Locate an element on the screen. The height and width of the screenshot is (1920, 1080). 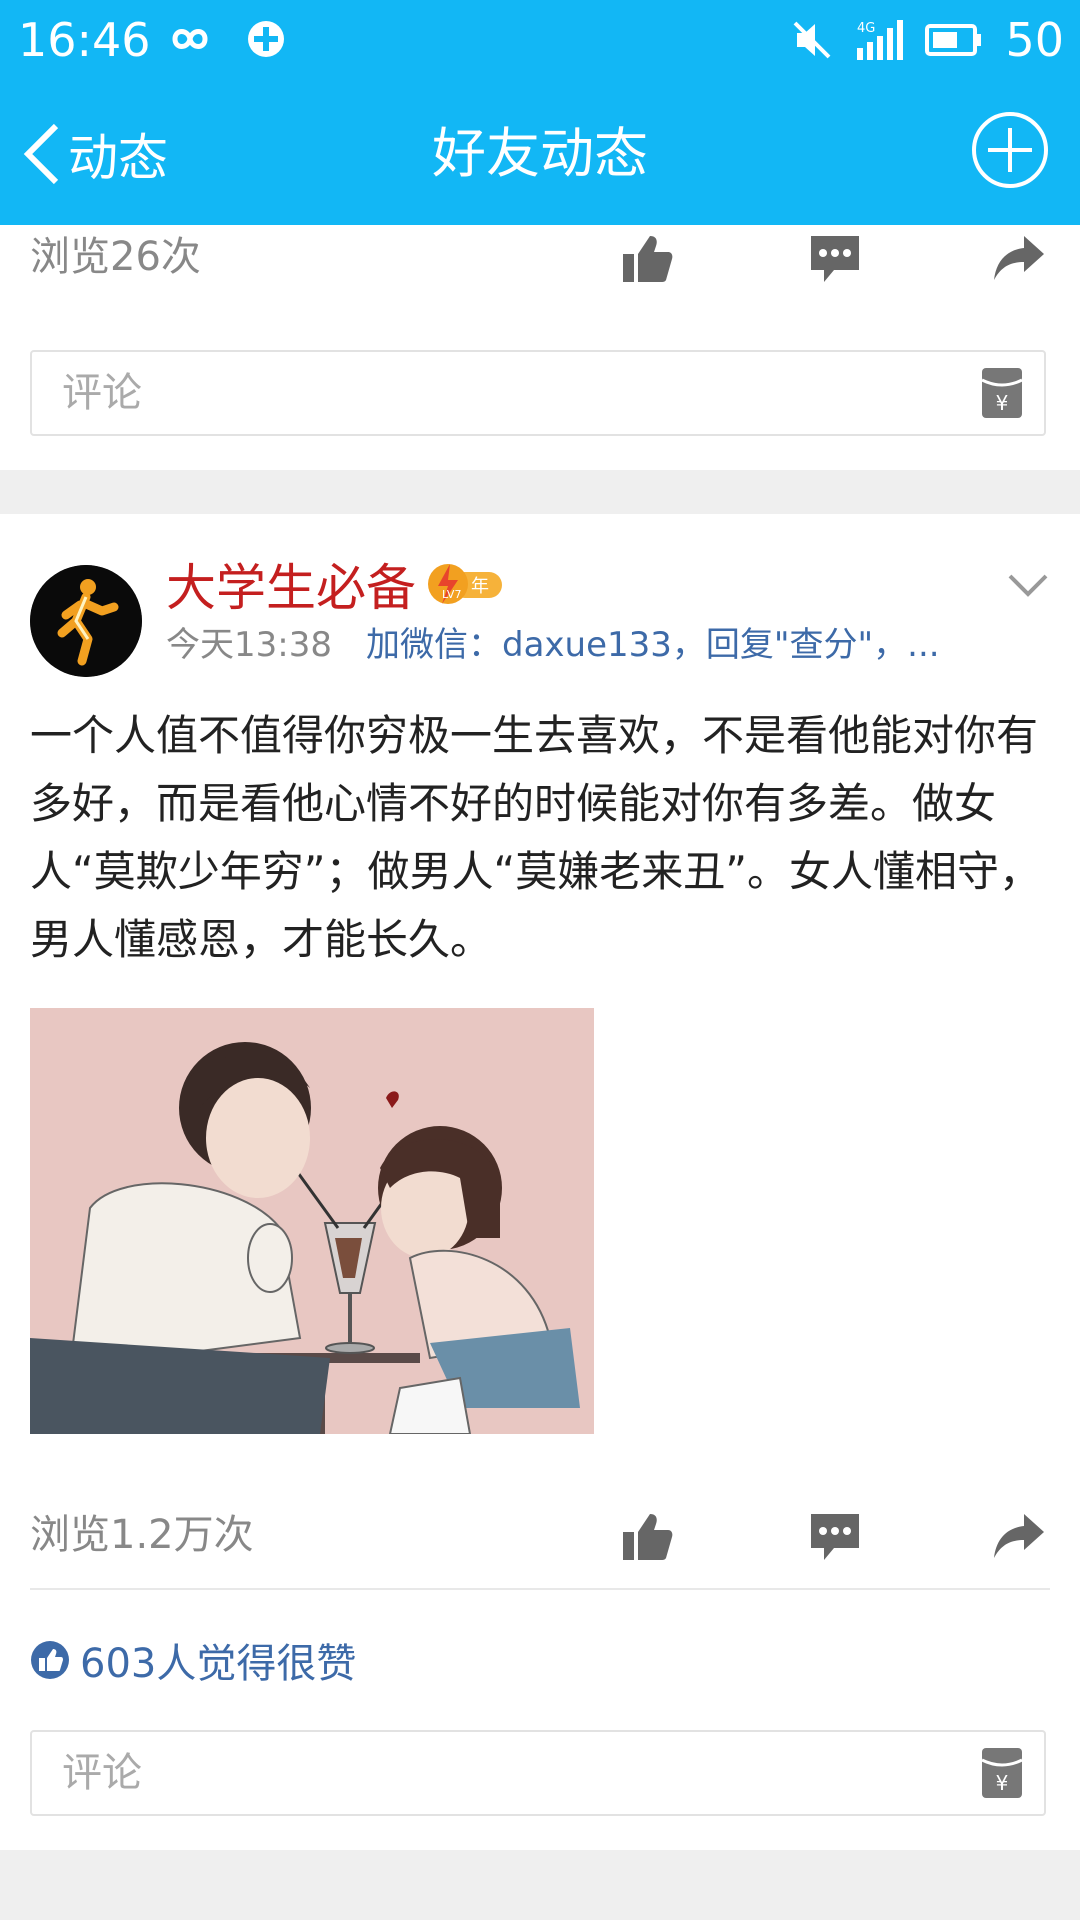
post-divider is located at coordinates (540, 1589).